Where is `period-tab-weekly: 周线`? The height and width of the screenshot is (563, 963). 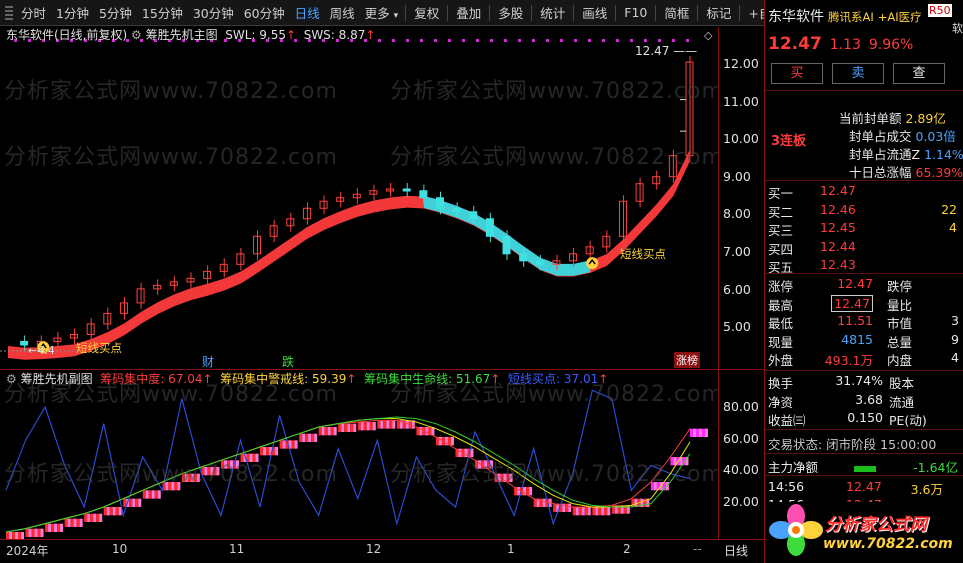
period-tab-weekly: 周线 is located at coordinates (342, 12).